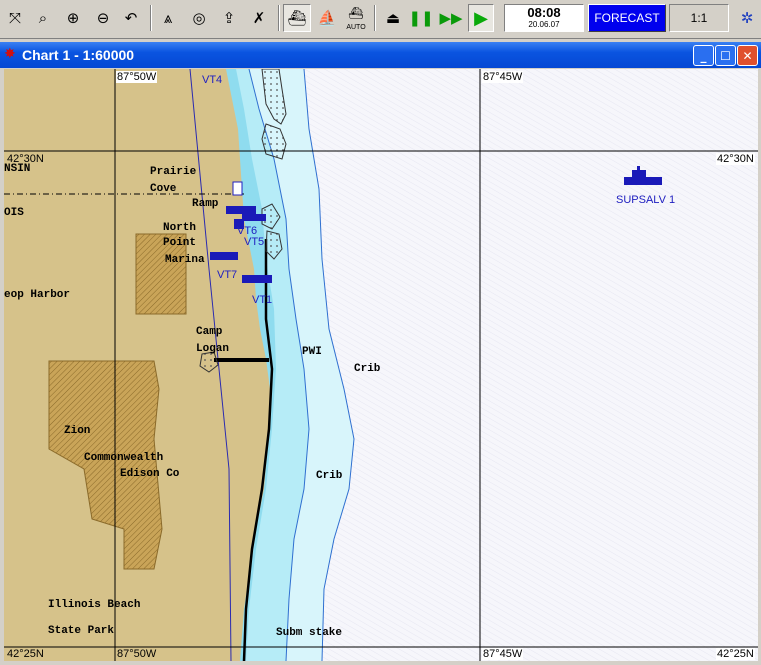 The image size is (761, 665). I want to click on lon-label-bottom-left: 87°50W, so click(137, 654).